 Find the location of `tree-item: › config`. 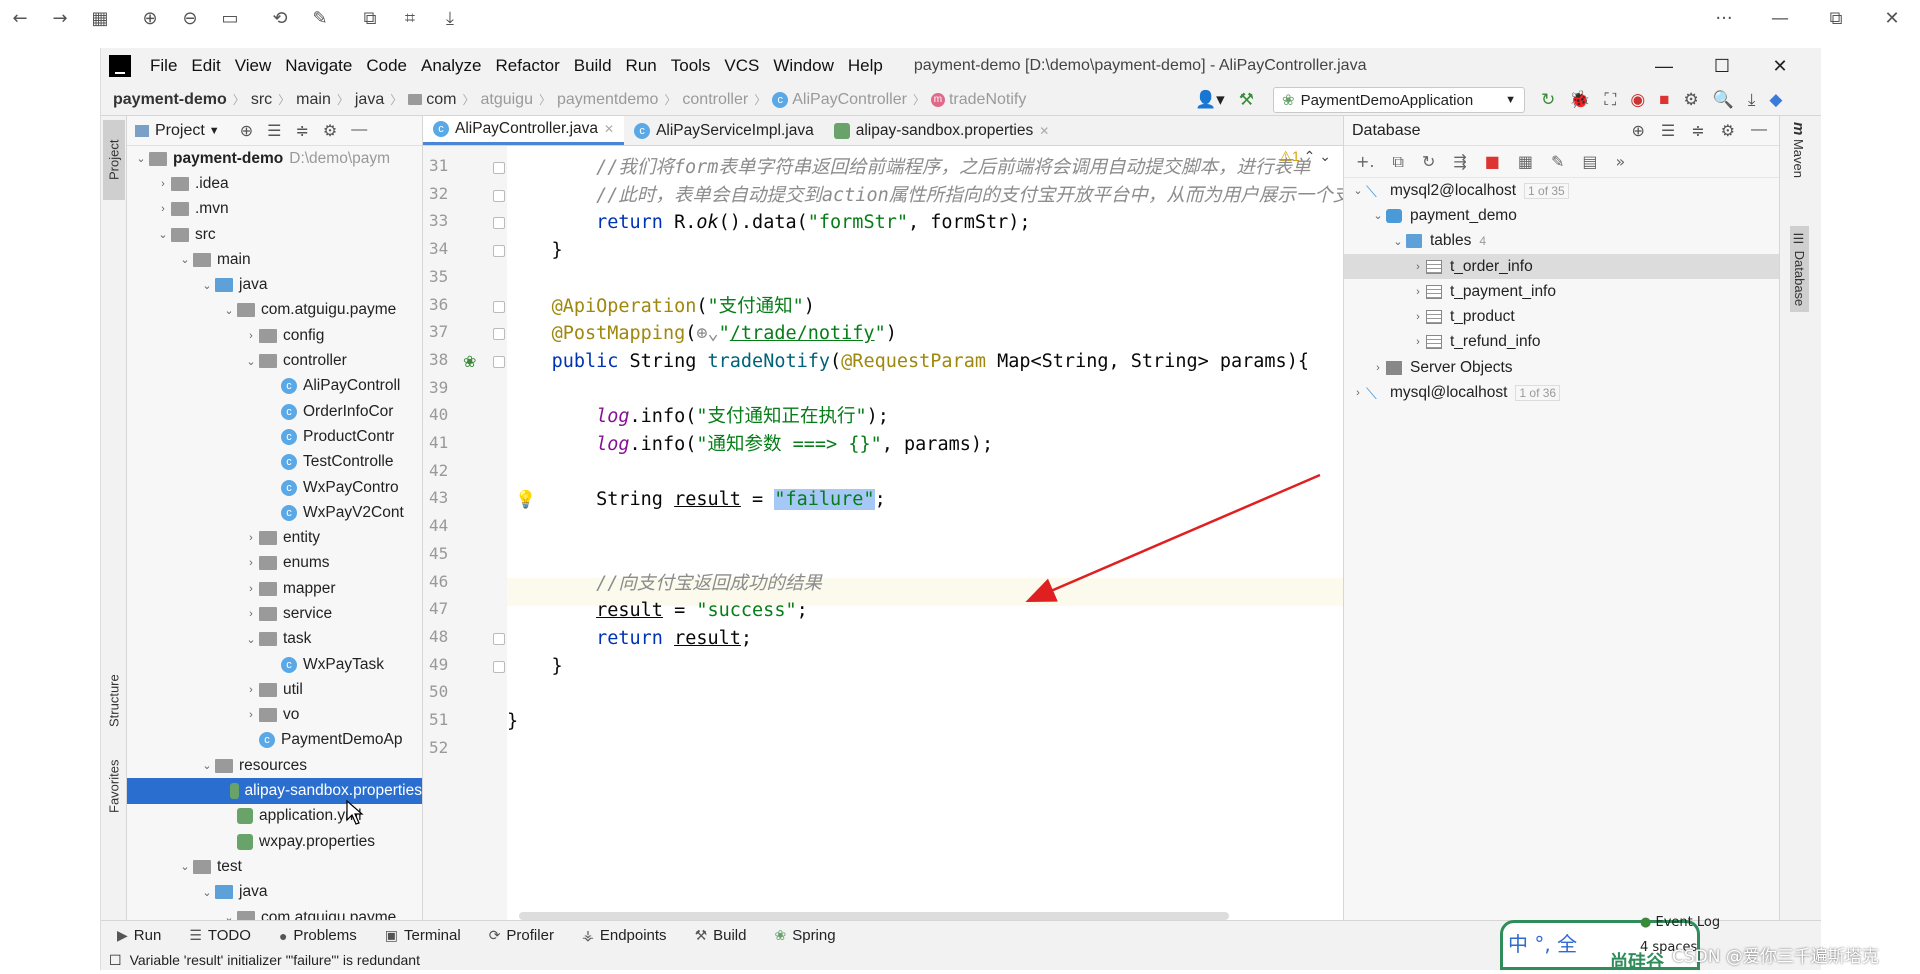

tree-item: › config is located at coordinates (274, 335).